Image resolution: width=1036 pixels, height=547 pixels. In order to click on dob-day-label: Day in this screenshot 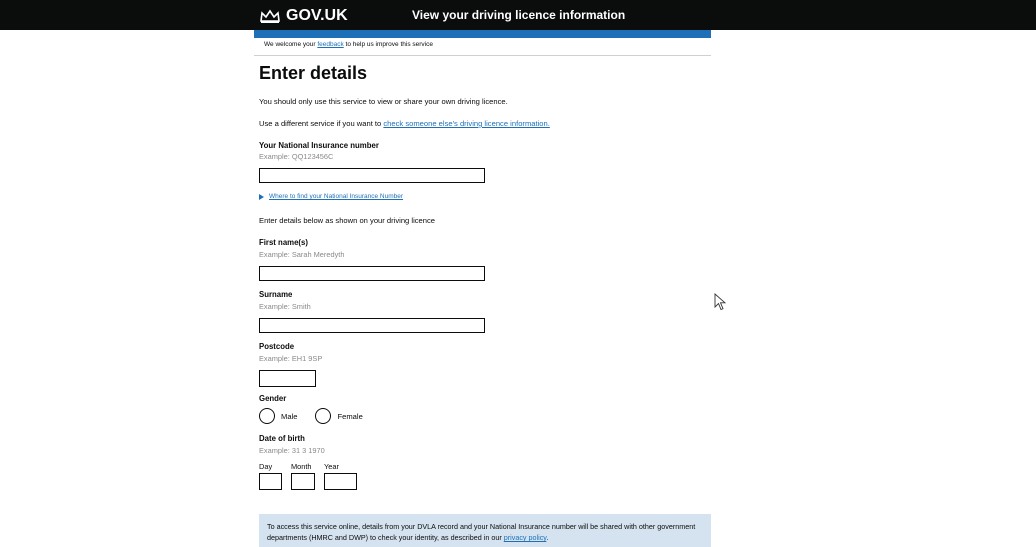, I will do `click(266, 466)`.